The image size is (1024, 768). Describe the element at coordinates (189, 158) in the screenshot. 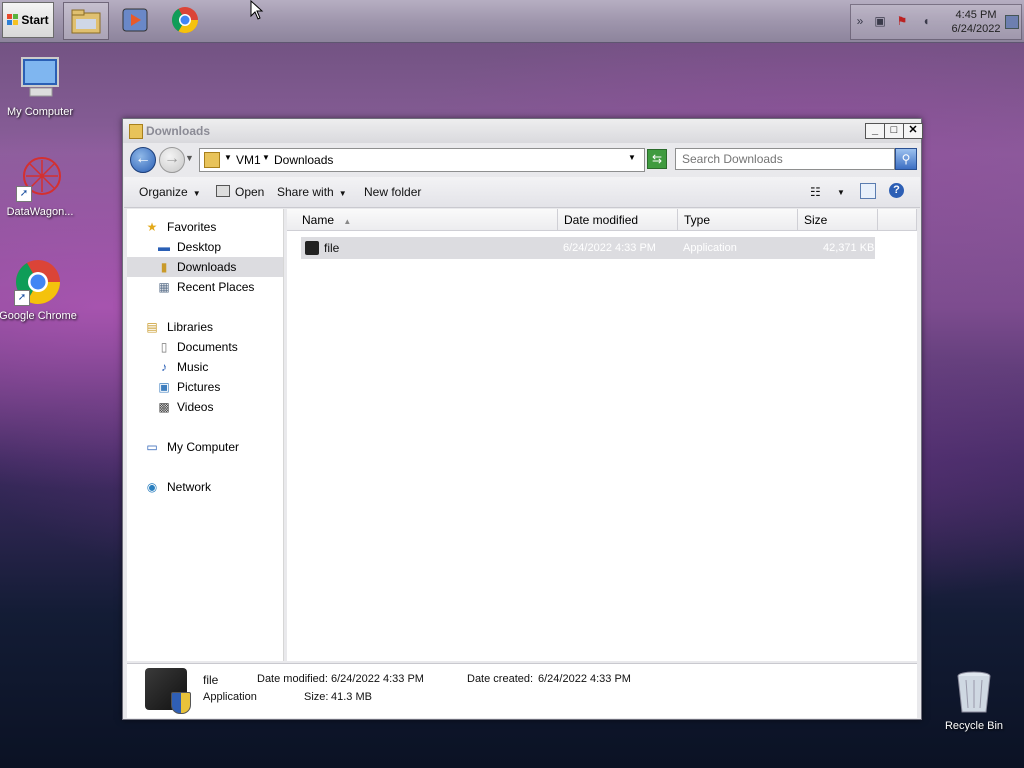

I see `recent-pages-dropdown: ▼` at that location.